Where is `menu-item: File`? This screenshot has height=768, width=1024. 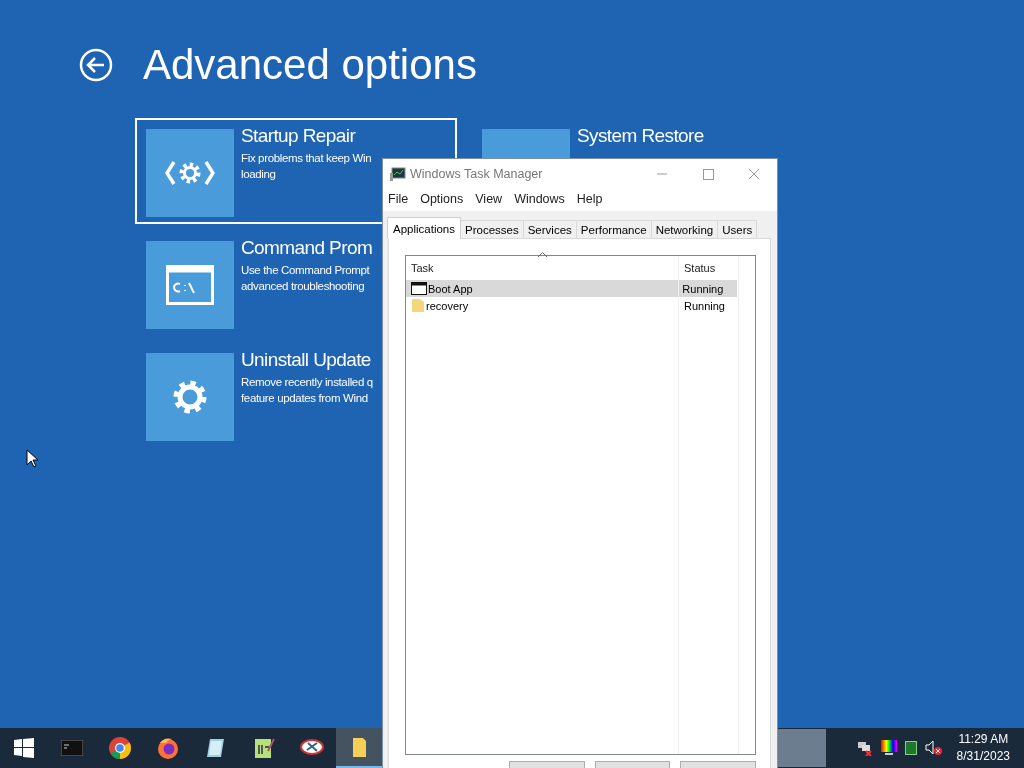 menu-item: File is located at coordinates (398, 199).